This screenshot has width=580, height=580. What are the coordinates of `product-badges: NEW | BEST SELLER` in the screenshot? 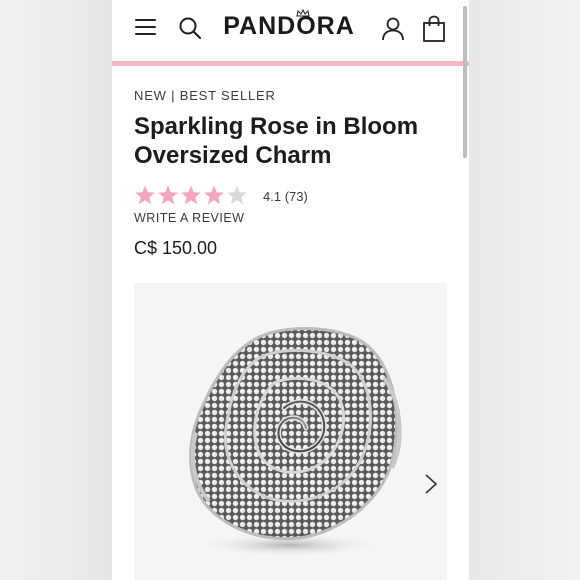 It's located at (205, 95).